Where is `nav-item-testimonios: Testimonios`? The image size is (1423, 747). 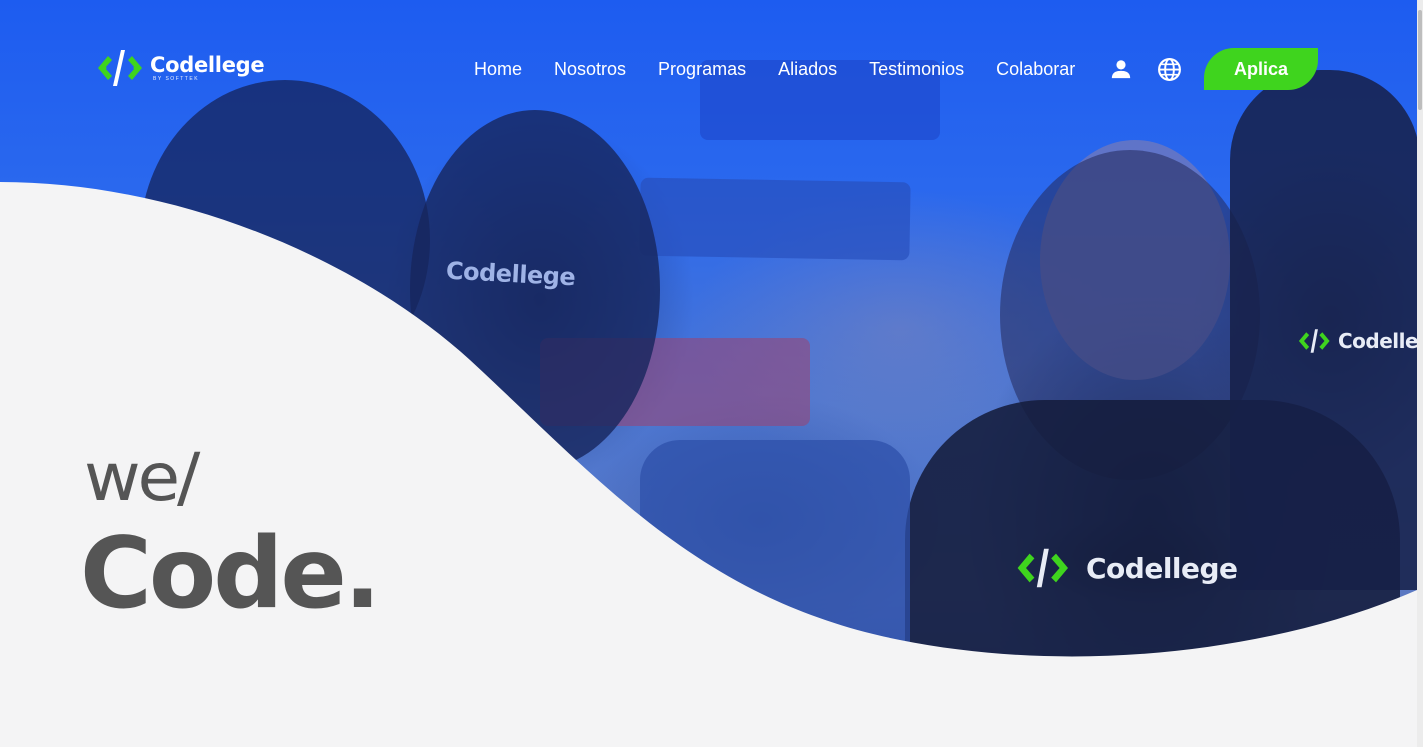
nav-item-testimonios: Testimonios is located at coordinates (916, 69).